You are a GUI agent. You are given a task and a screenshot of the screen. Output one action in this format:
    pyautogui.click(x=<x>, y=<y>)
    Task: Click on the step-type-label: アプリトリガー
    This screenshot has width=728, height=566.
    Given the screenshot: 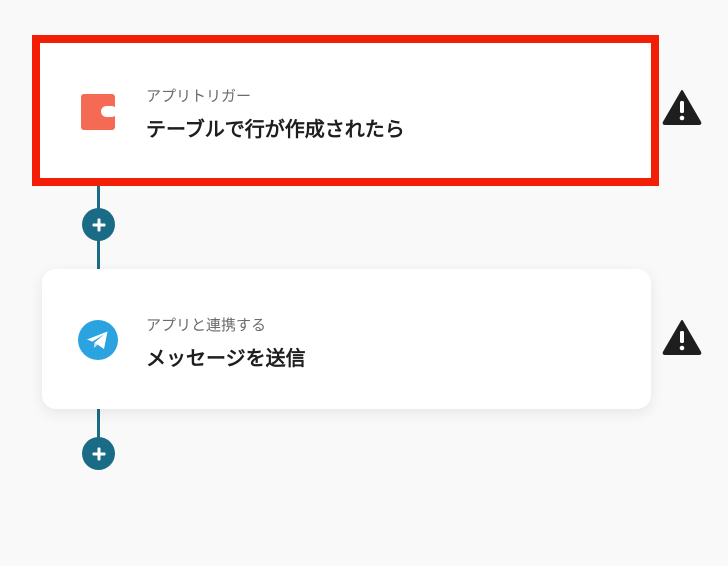 What is the action you would take?
    pyautogui.click(x=199, y=96)
    